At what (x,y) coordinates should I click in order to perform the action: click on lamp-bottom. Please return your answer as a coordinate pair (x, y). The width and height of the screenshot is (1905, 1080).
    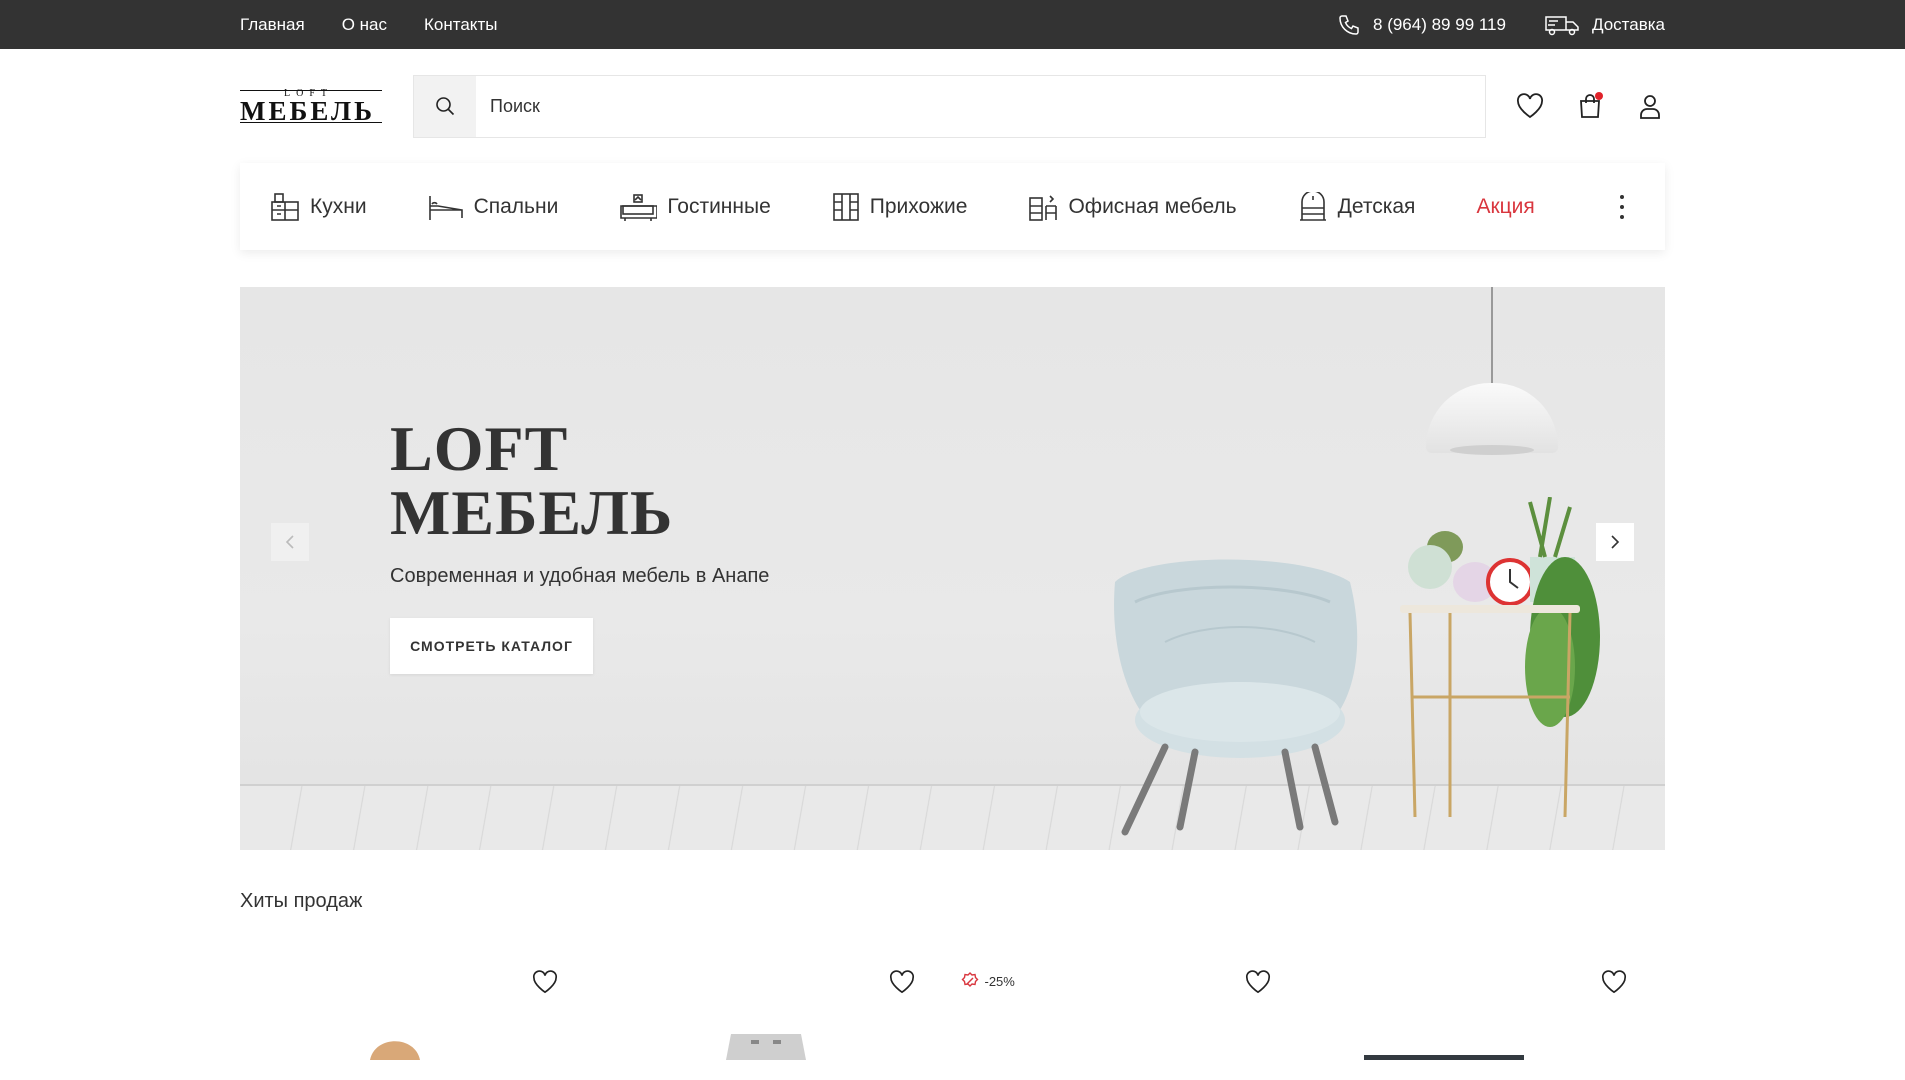
    Looking at the image, I should click on (1492, 450).